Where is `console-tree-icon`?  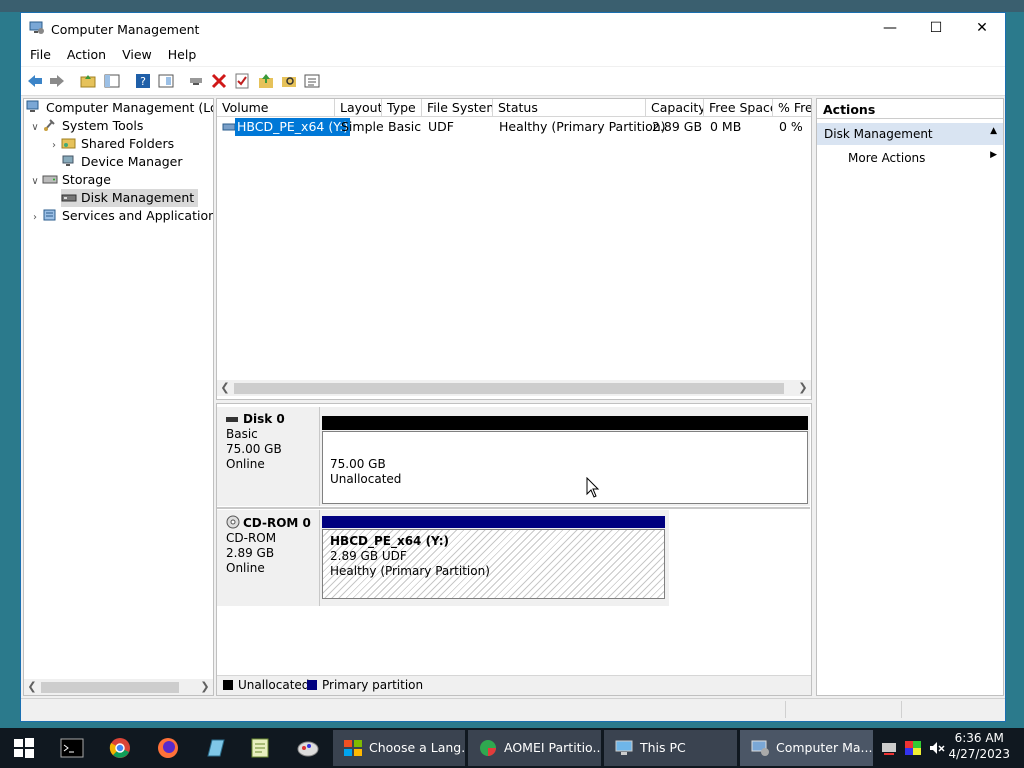 console-tree-icon is located at coordinates (112, 81).